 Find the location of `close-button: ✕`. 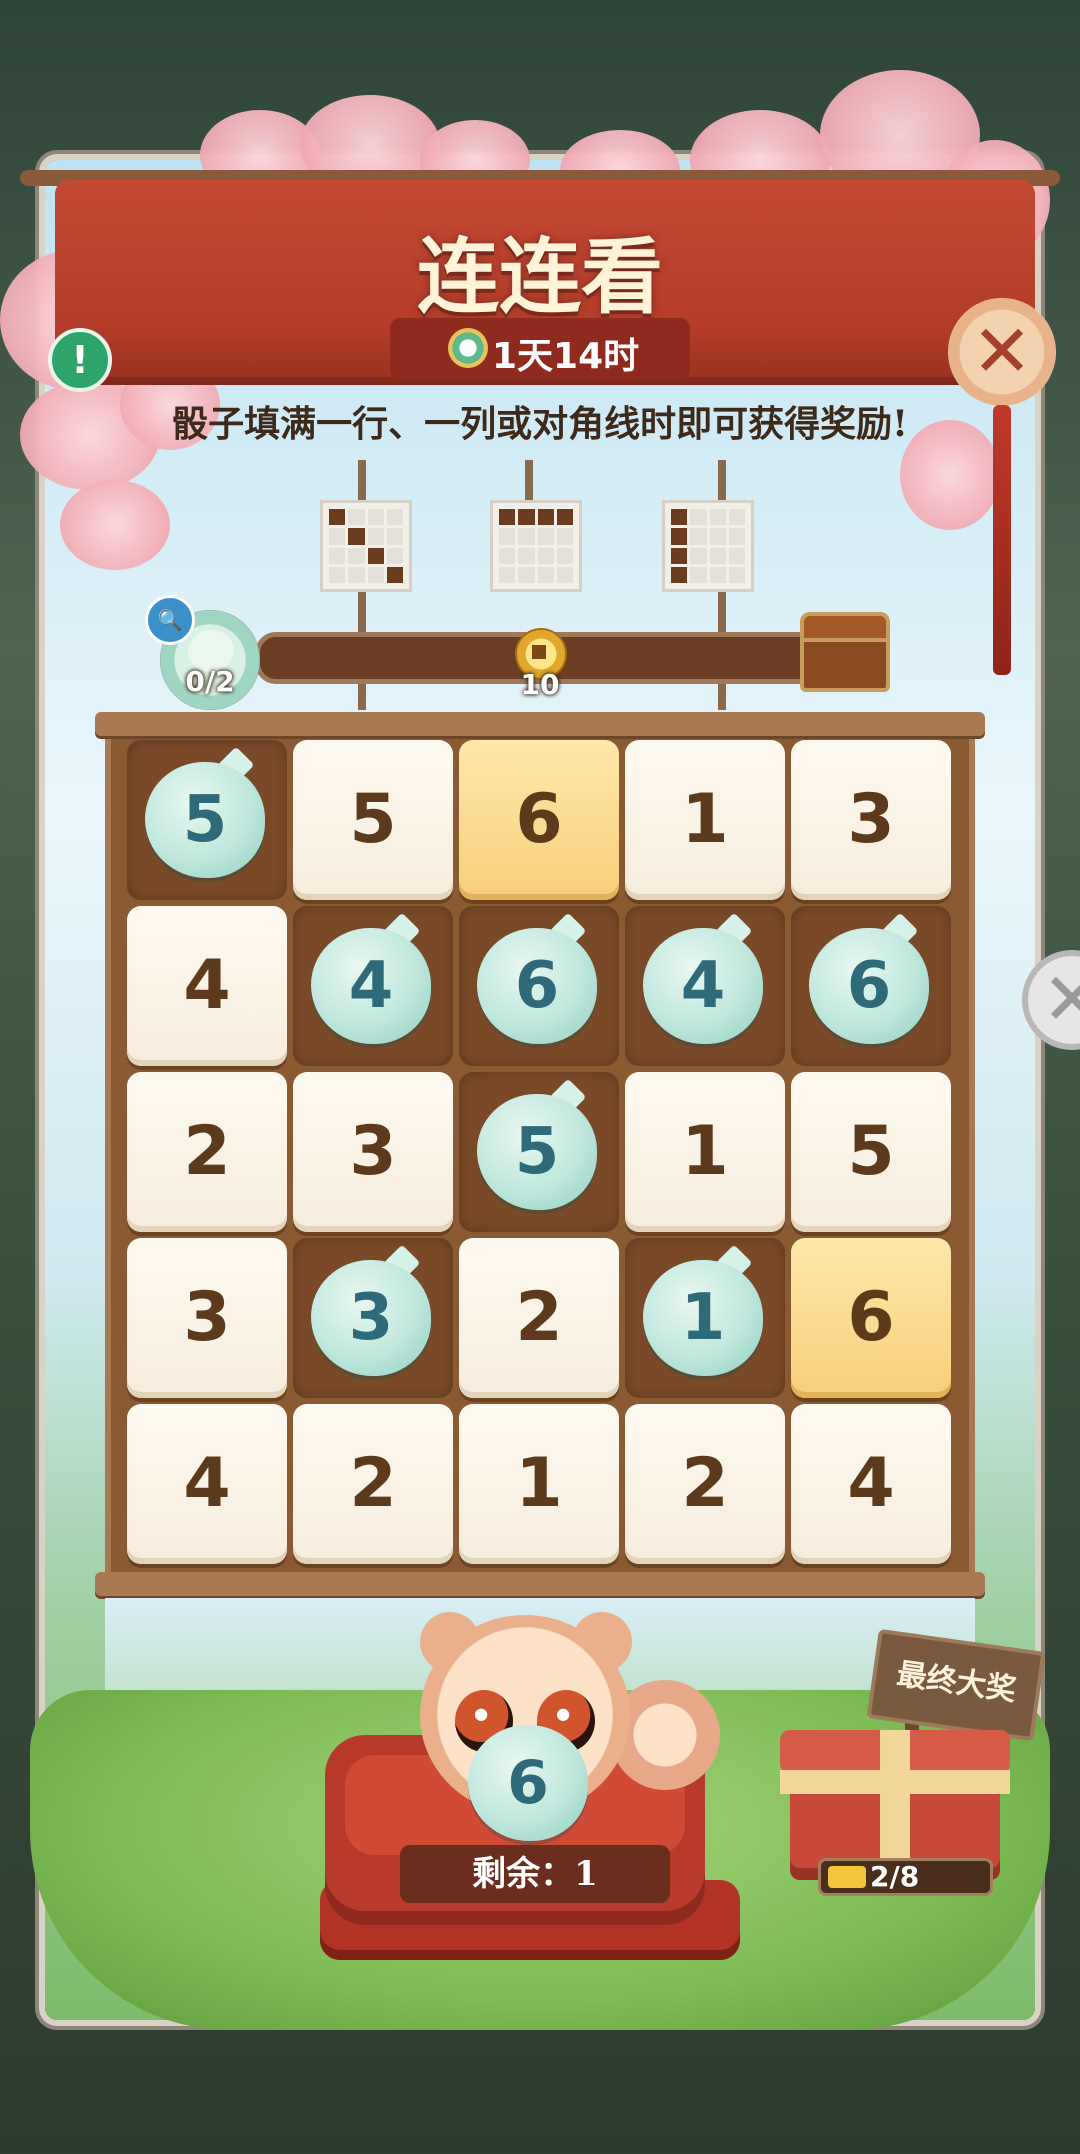

close-button: ✕ is located at coordinates (1002, 352).